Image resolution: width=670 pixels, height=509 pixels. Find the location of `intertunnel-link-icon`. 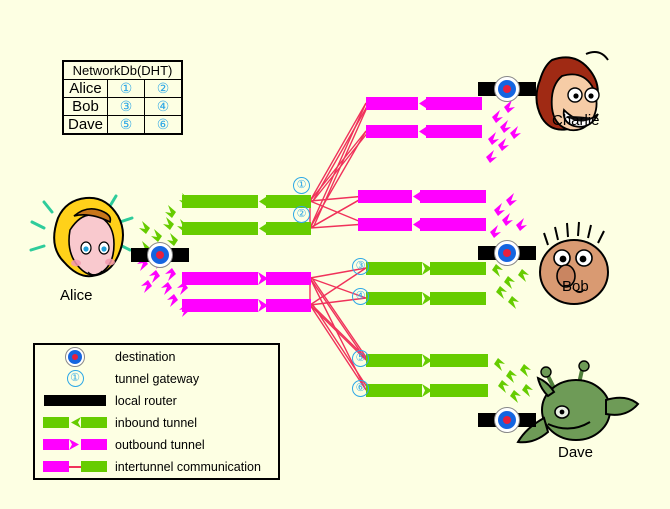

intertunnel-link-icon is located at coordinates (75, 466).